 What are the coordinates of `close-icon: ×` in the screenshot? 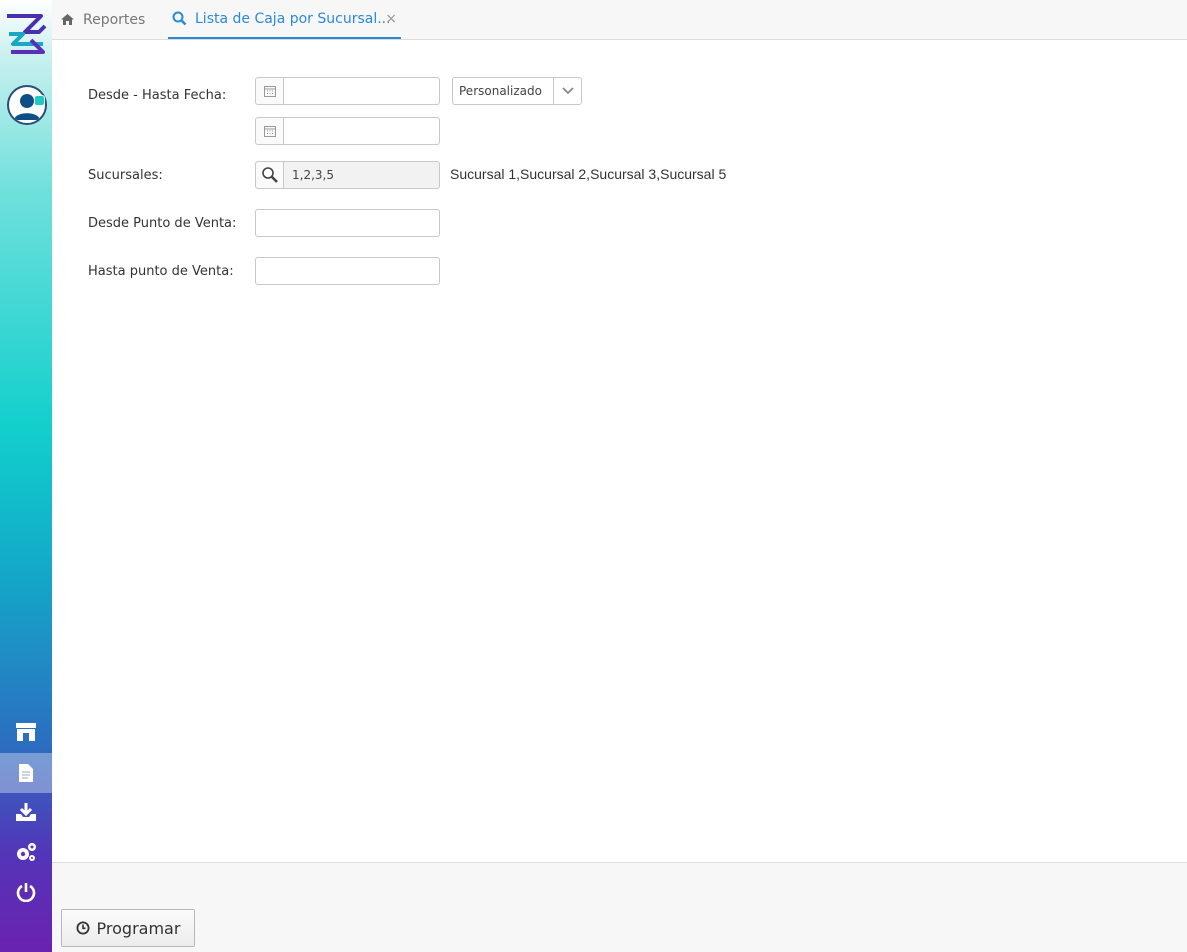 It's located at (391, 19).